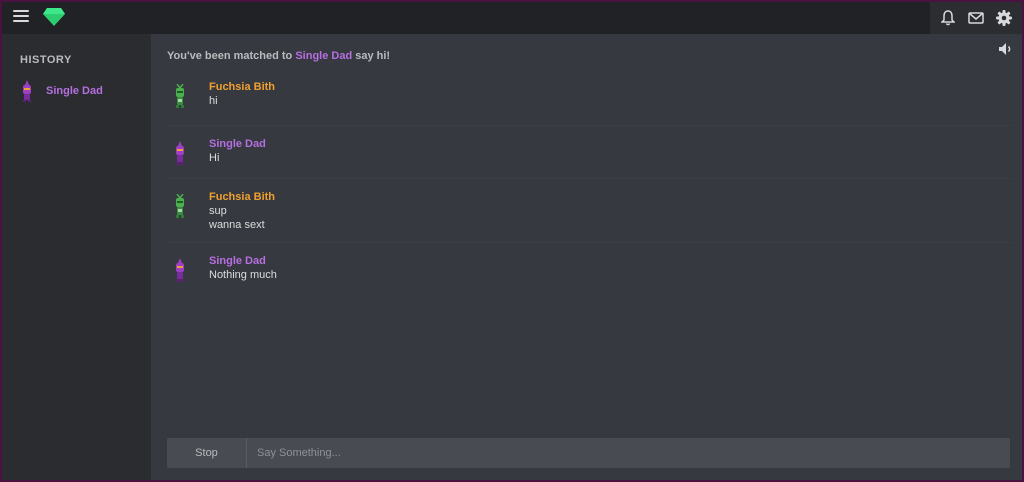 Image resolution: width=1024 pixels, height=482 pixels. I want to click on chat-message: Fuchsia Bith sup wanna sext, so click(589, 211).